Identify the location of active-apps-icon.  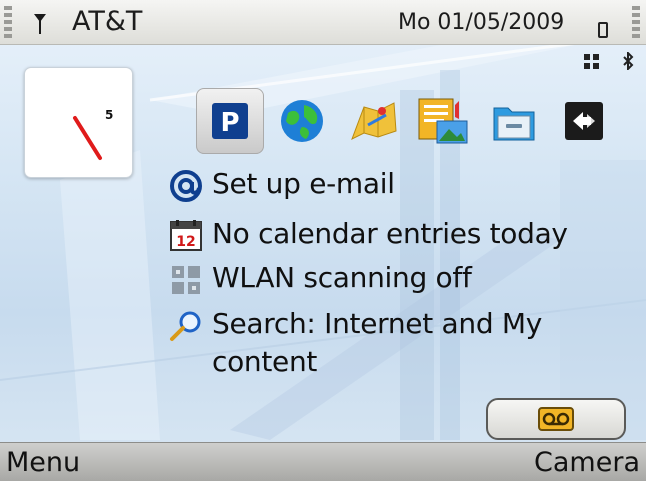
(591, 61).